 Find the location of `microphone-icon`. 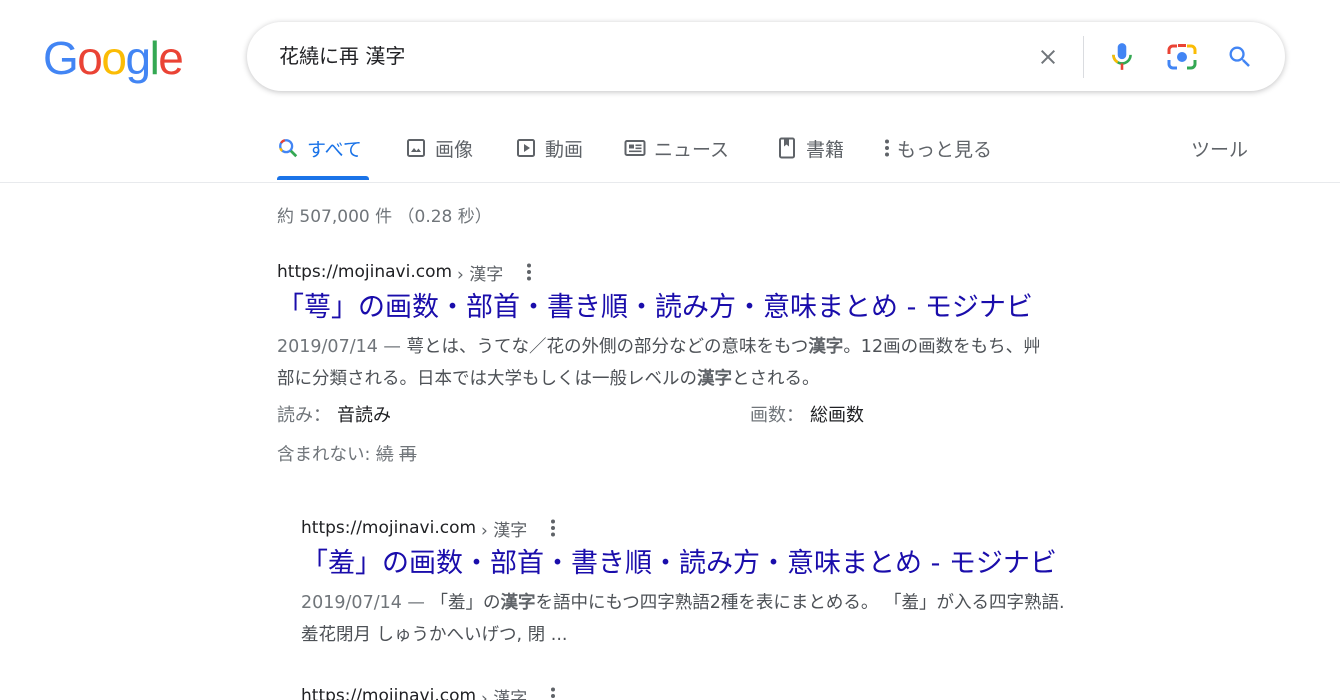

microphone-icon is located at coordinates (1122, 57).